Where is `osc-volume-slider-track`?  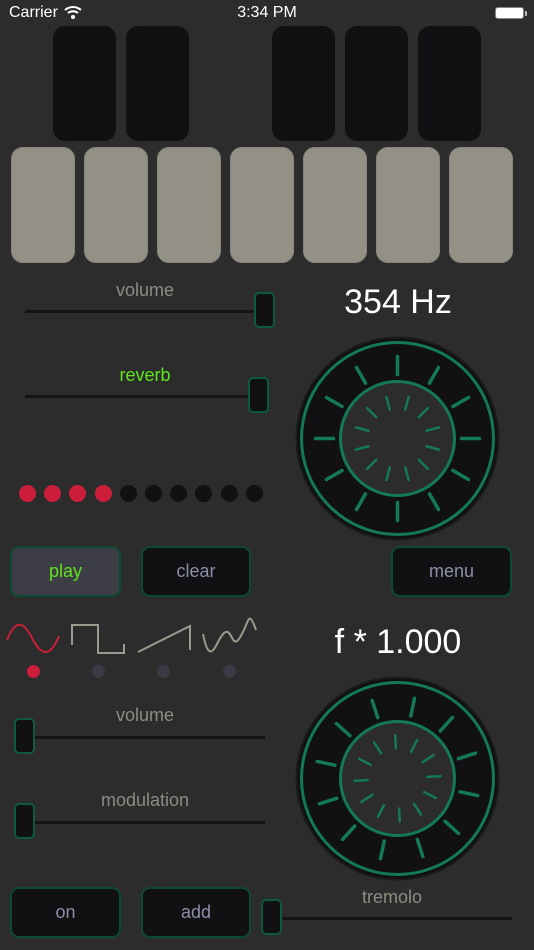
osc-volume-slider-track is located at coordinates (149, 737).